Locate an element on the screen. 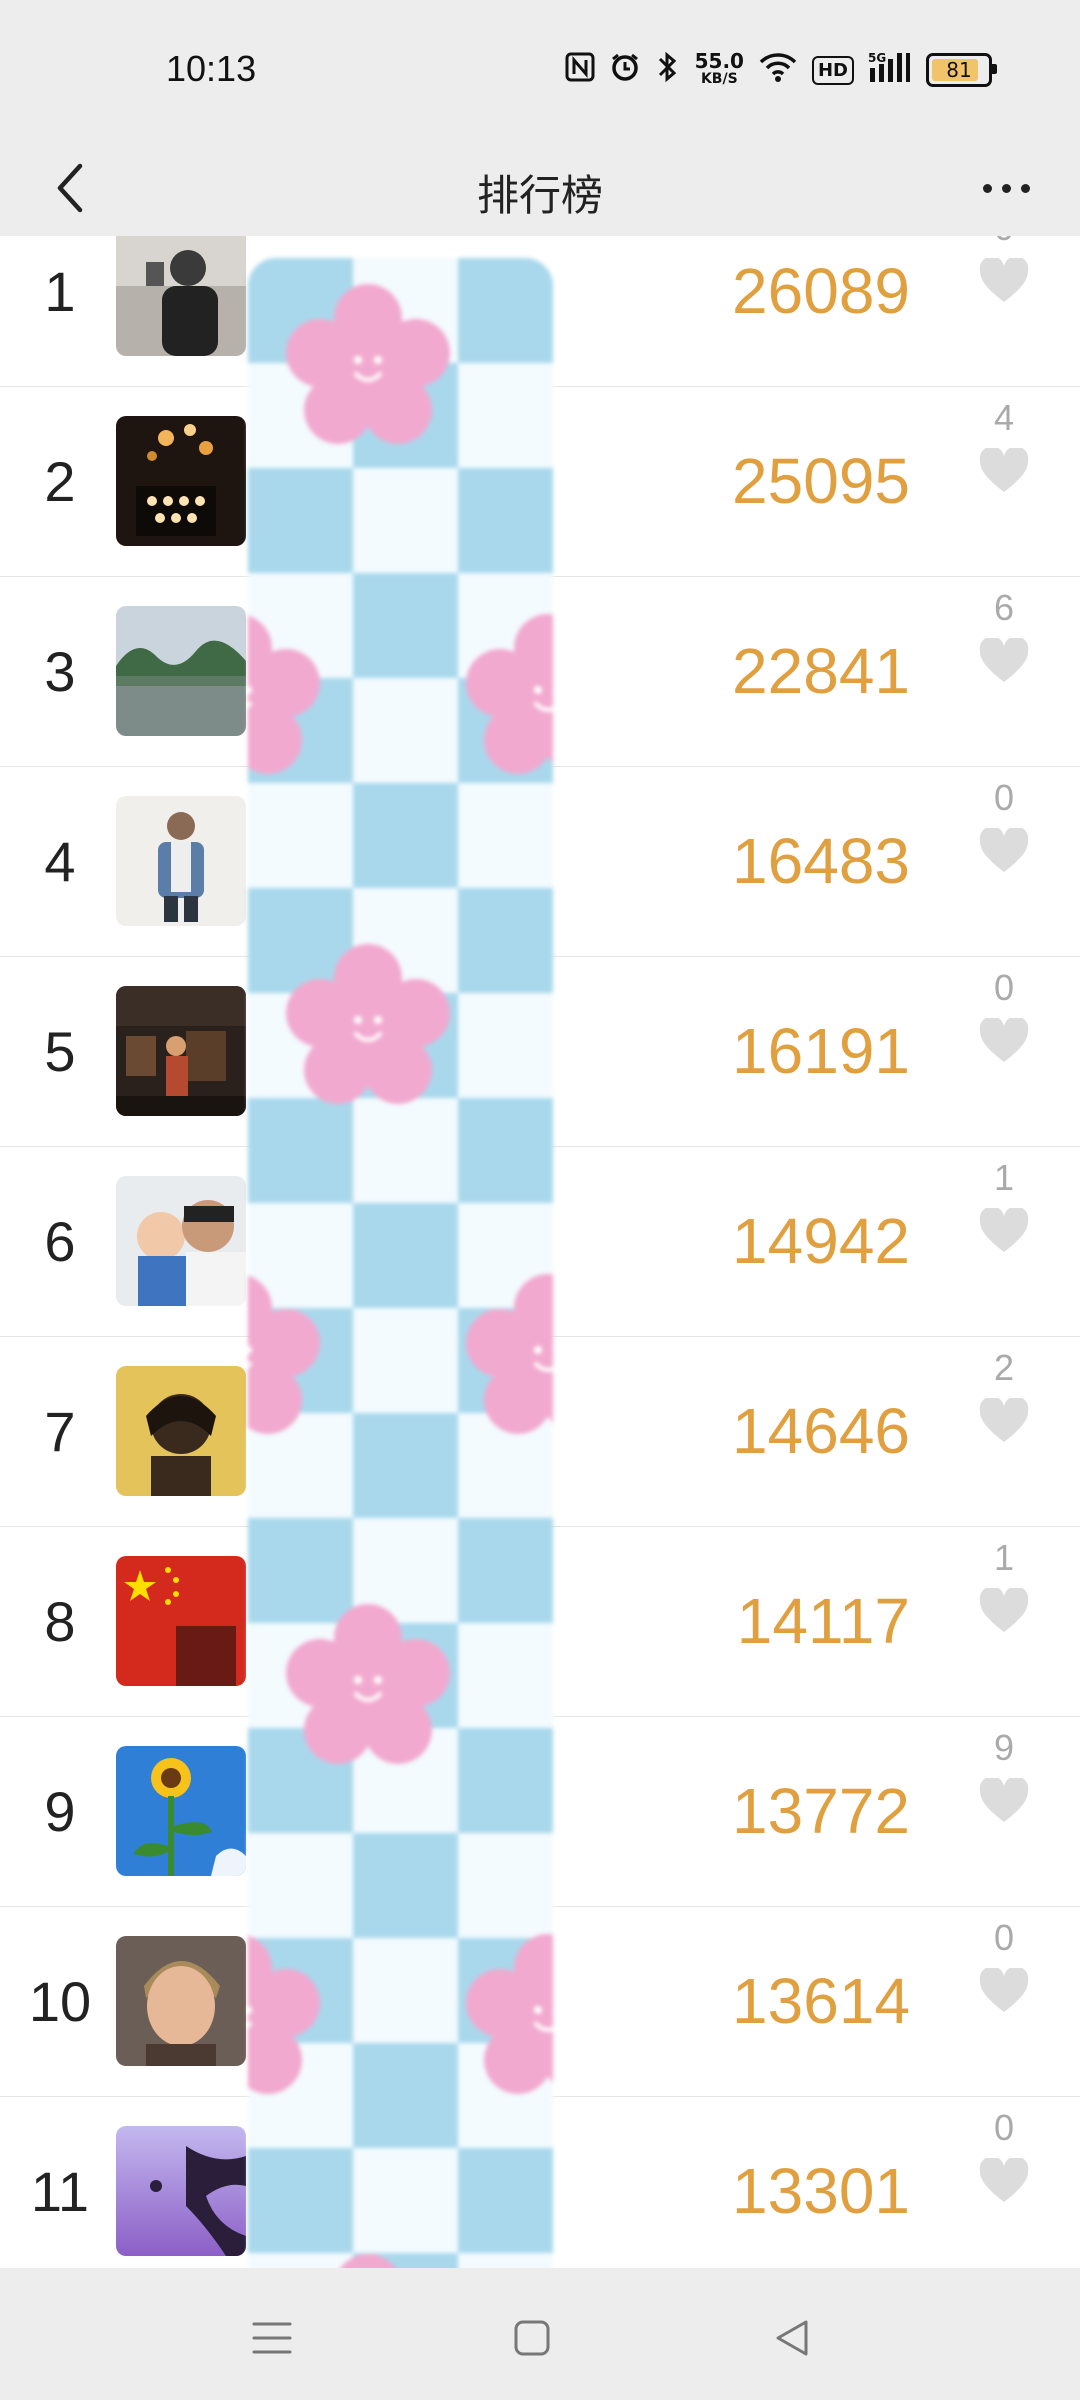  rank-number: 2 is located at coordinates (60, 481).